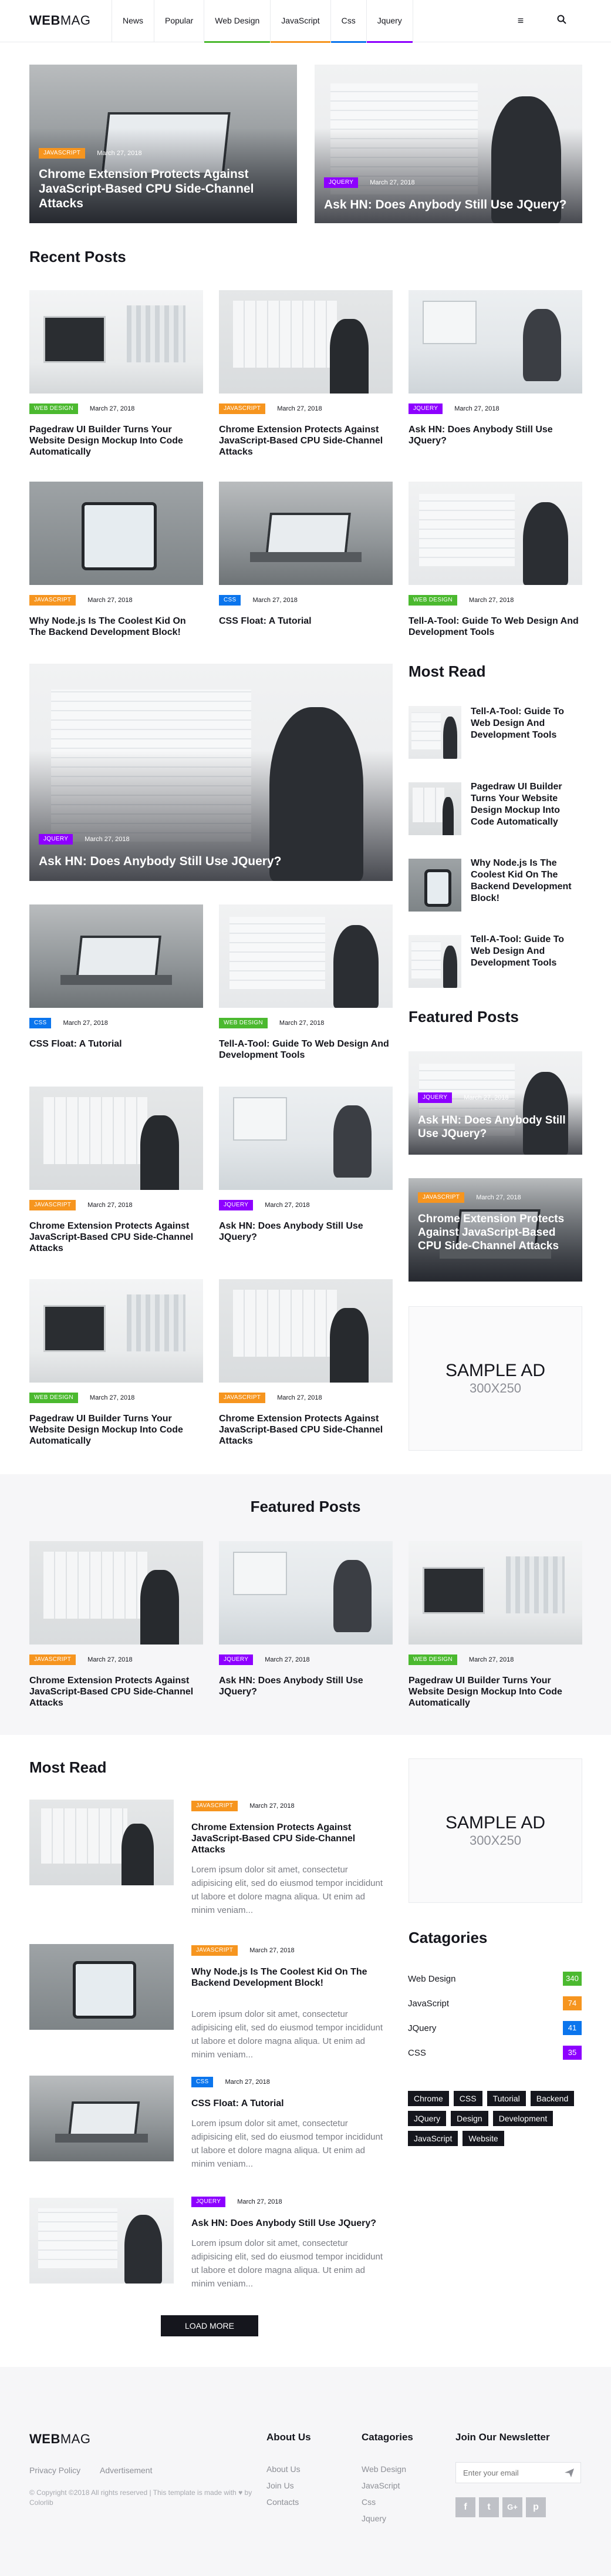  I want to click on site-logo: WEBMAG, so click(60, 20).